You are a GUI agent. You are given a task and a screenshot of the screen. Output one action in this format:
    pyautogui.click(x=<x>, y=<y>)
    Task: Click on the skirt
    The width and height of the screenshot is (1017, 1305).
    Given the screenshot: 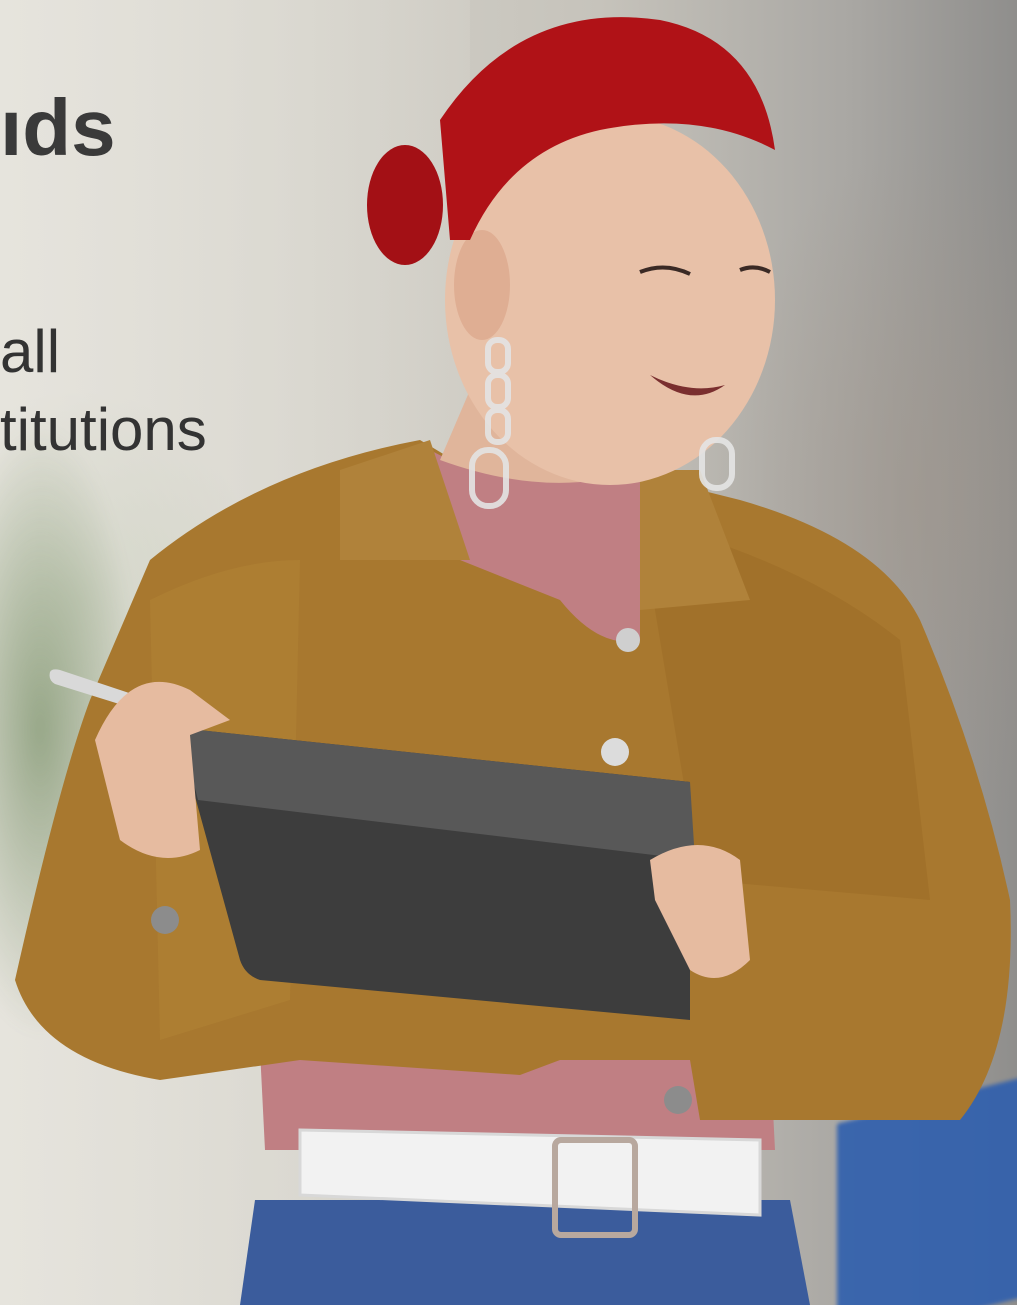 What is the action you would take?
    pyautogui.click(x=525, y=1252)
    